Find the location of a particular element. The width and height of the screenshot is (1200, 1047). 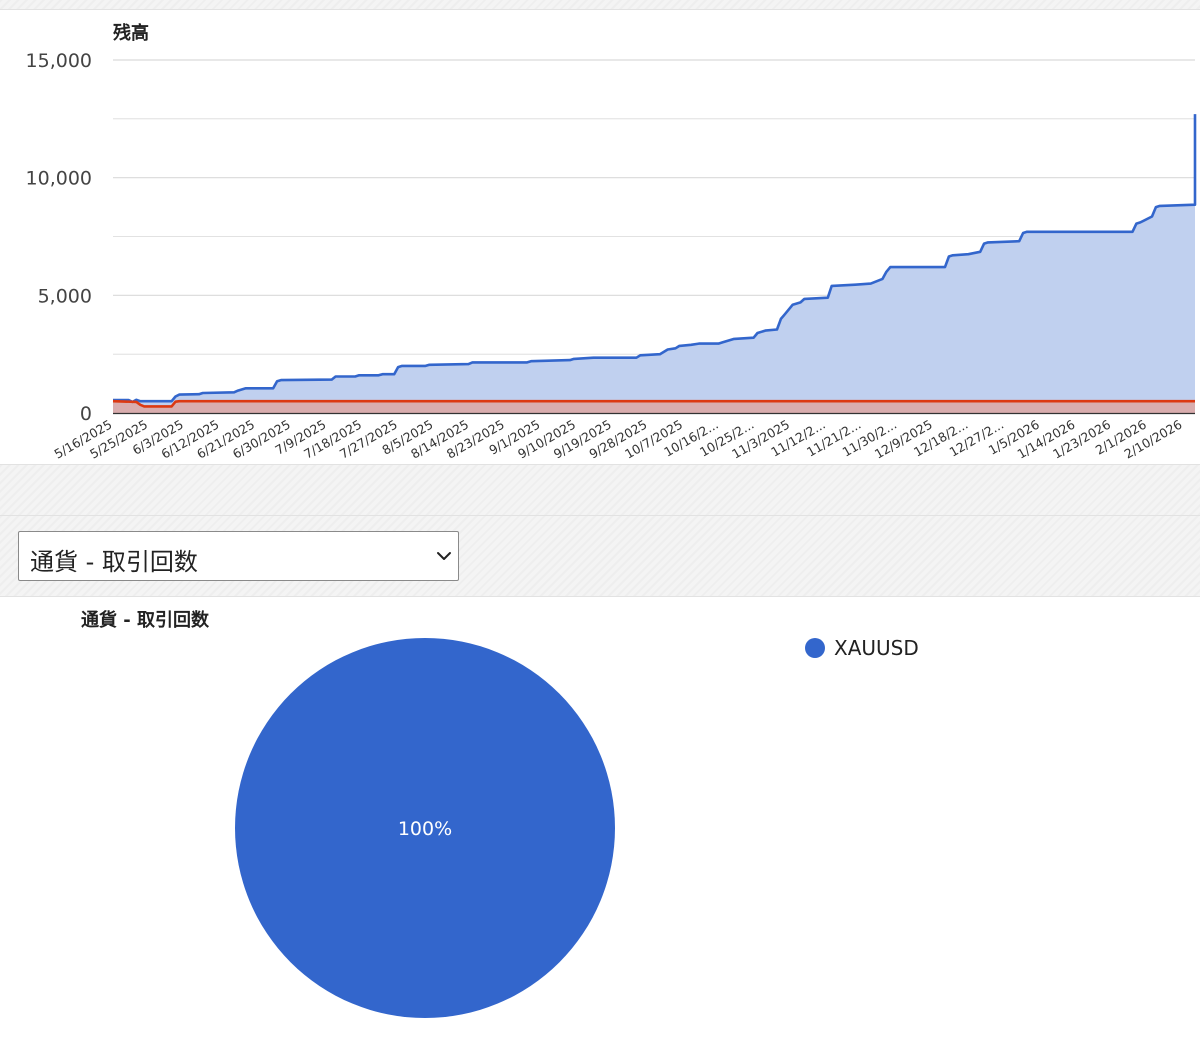

y-tick-label: 15,000 is located at coordinates (59, 61).